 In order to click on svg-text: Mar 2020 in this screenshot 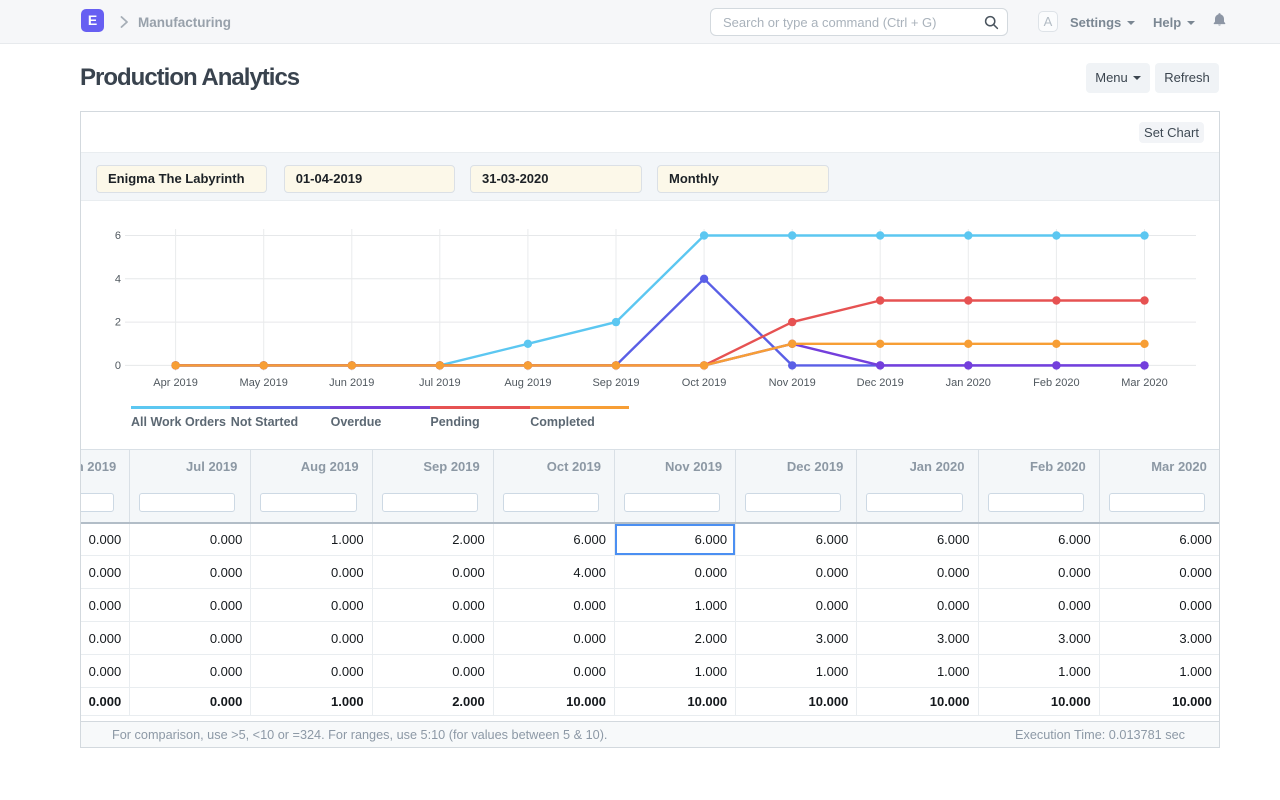, I will do `click(1144, 383)`.